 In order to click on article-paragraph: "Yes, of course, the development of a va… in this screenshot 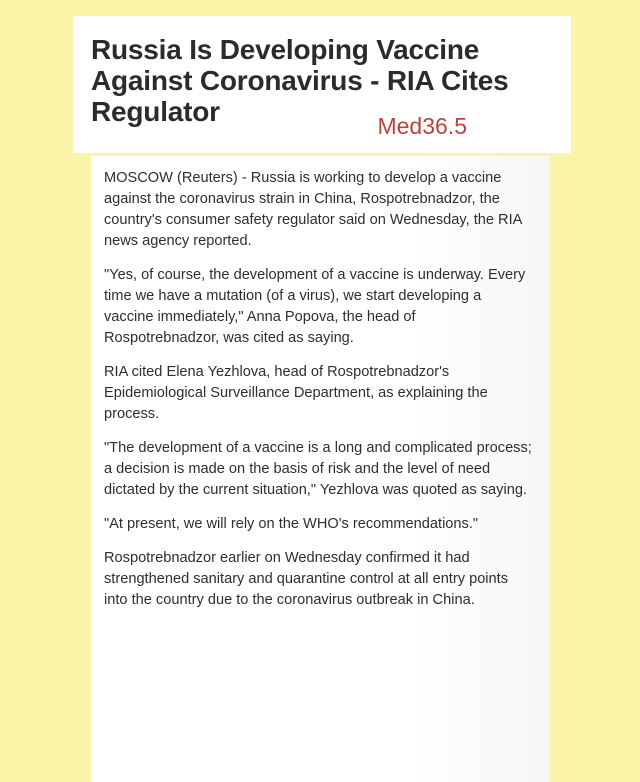, I will do `click(315, 306)`.